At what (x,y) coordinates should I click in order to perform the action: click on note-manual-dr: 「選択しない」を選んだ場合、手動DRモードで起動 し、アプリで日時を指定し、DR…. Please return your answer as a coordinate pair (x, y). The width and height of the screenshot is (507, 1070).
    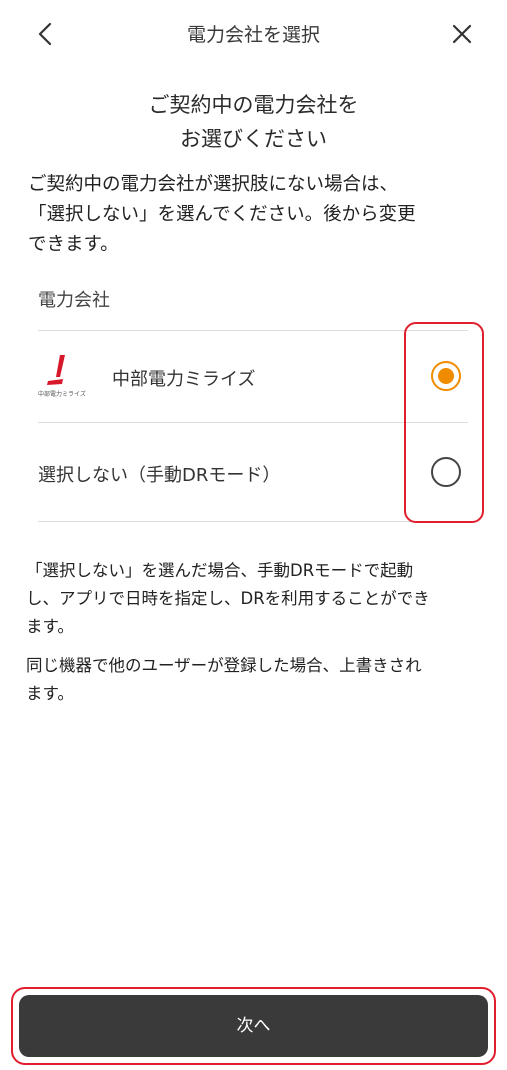
    Looking at the image, I should click on (256, 599).